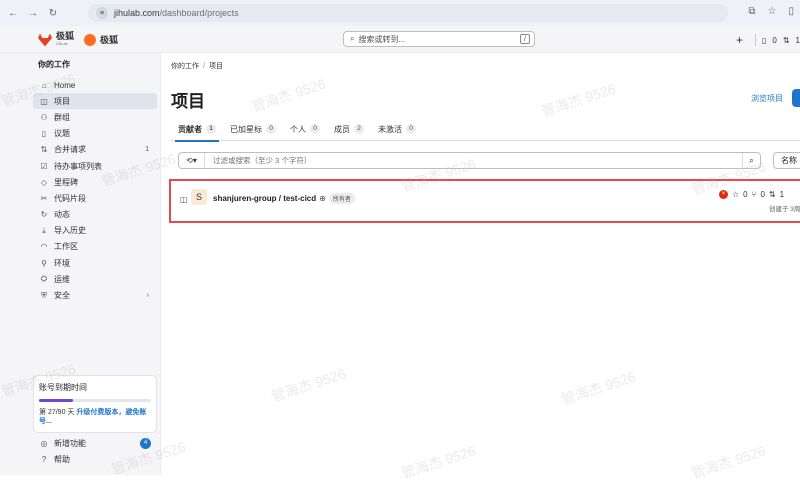 This screenshot has height=483, width=800. I want to click on sidebar-item-security: ⛨ 安全 ›, so click(95, 295).